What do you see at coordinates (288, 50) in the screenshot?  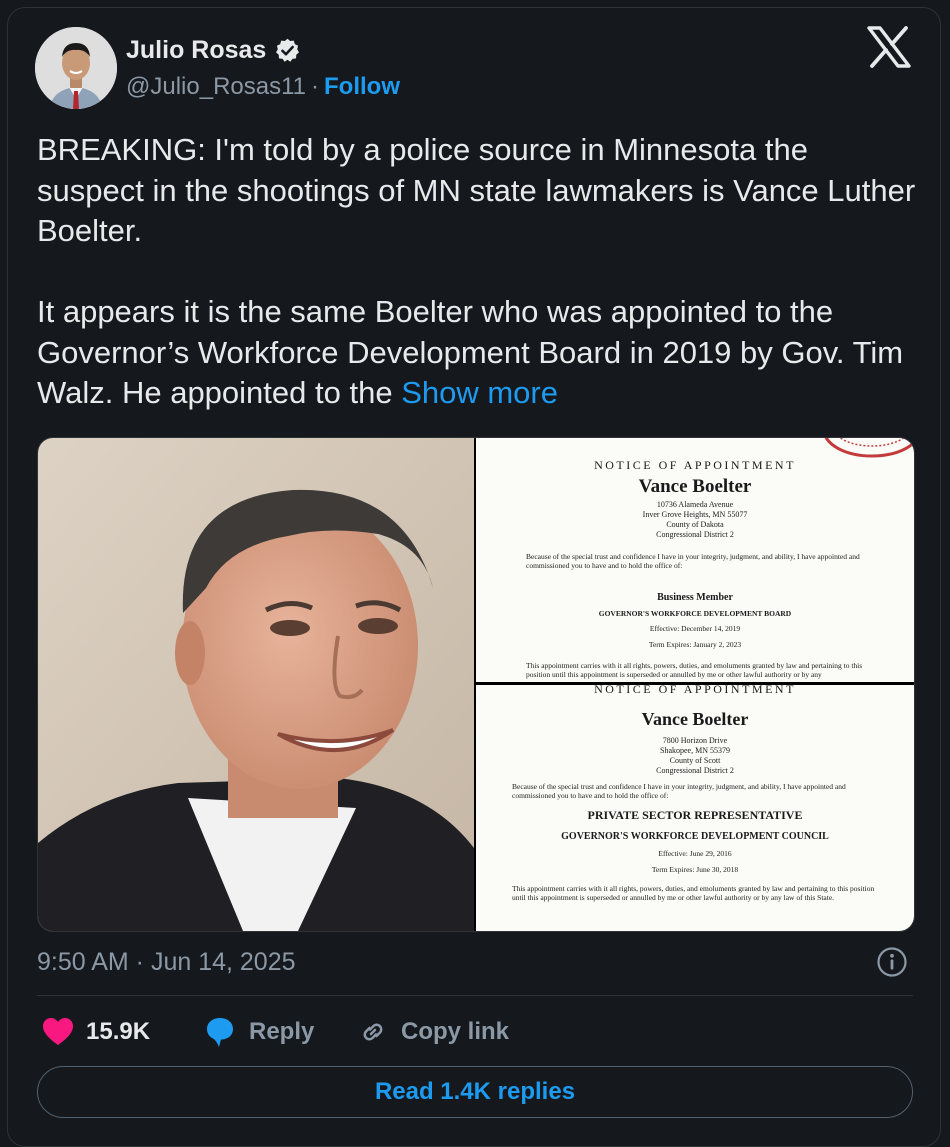 I see `verified-badge-icon` at bounding box center [288, 50].